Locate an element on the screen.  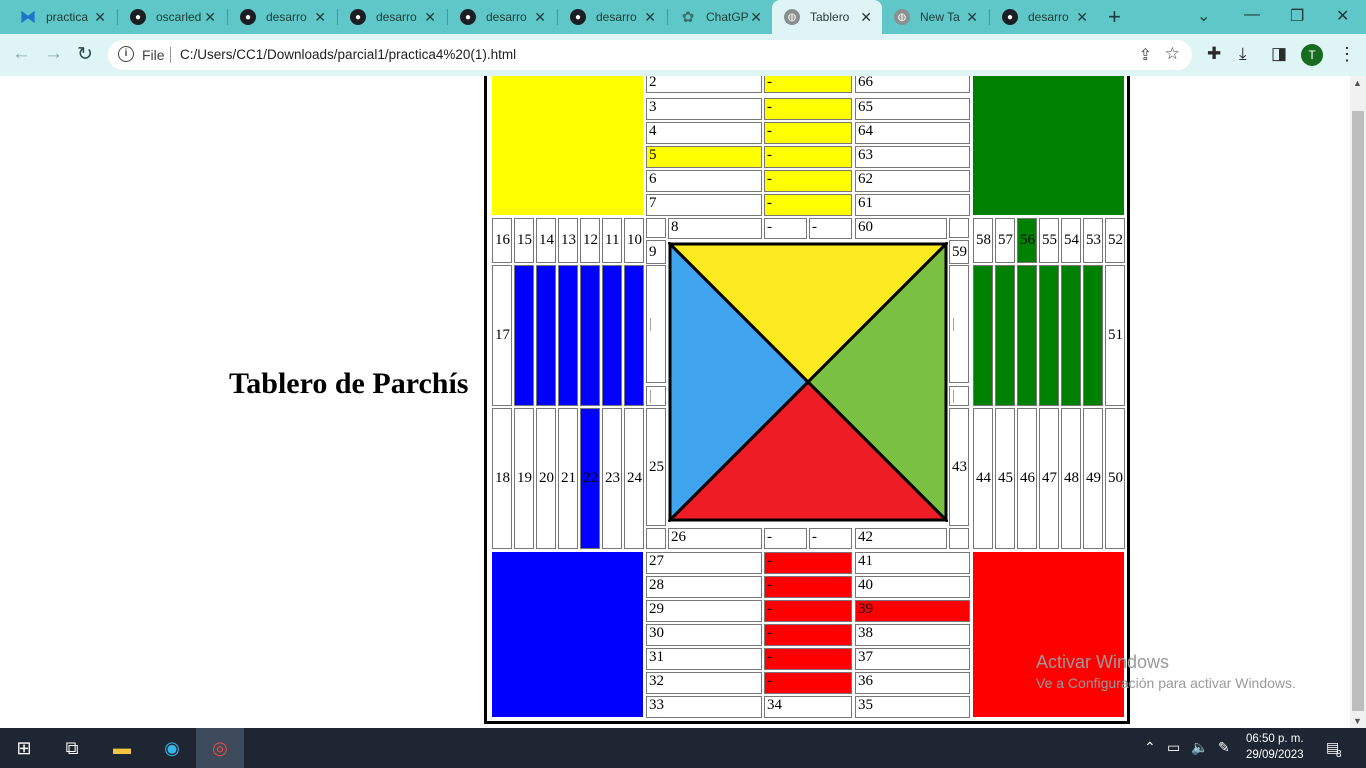
tab-desarro-5: ● desarro ✕ is located at coordinates (1044, 17).